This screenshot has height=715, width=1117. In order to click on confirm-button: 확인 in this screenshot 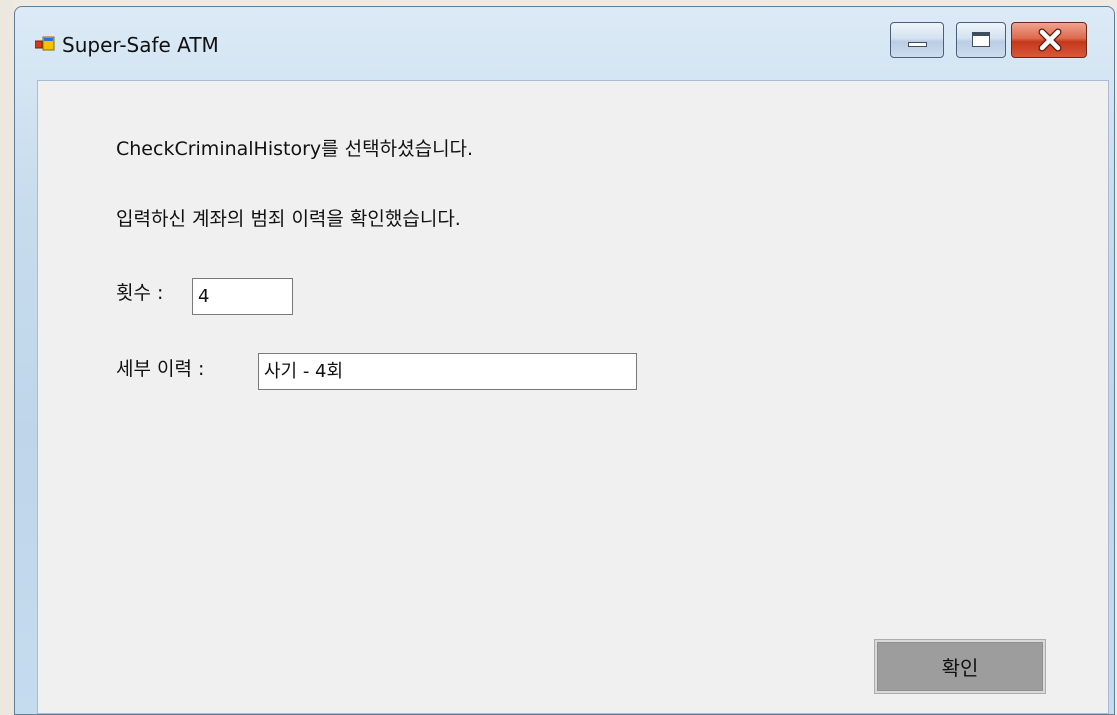, I will do `click(960, 666)`.